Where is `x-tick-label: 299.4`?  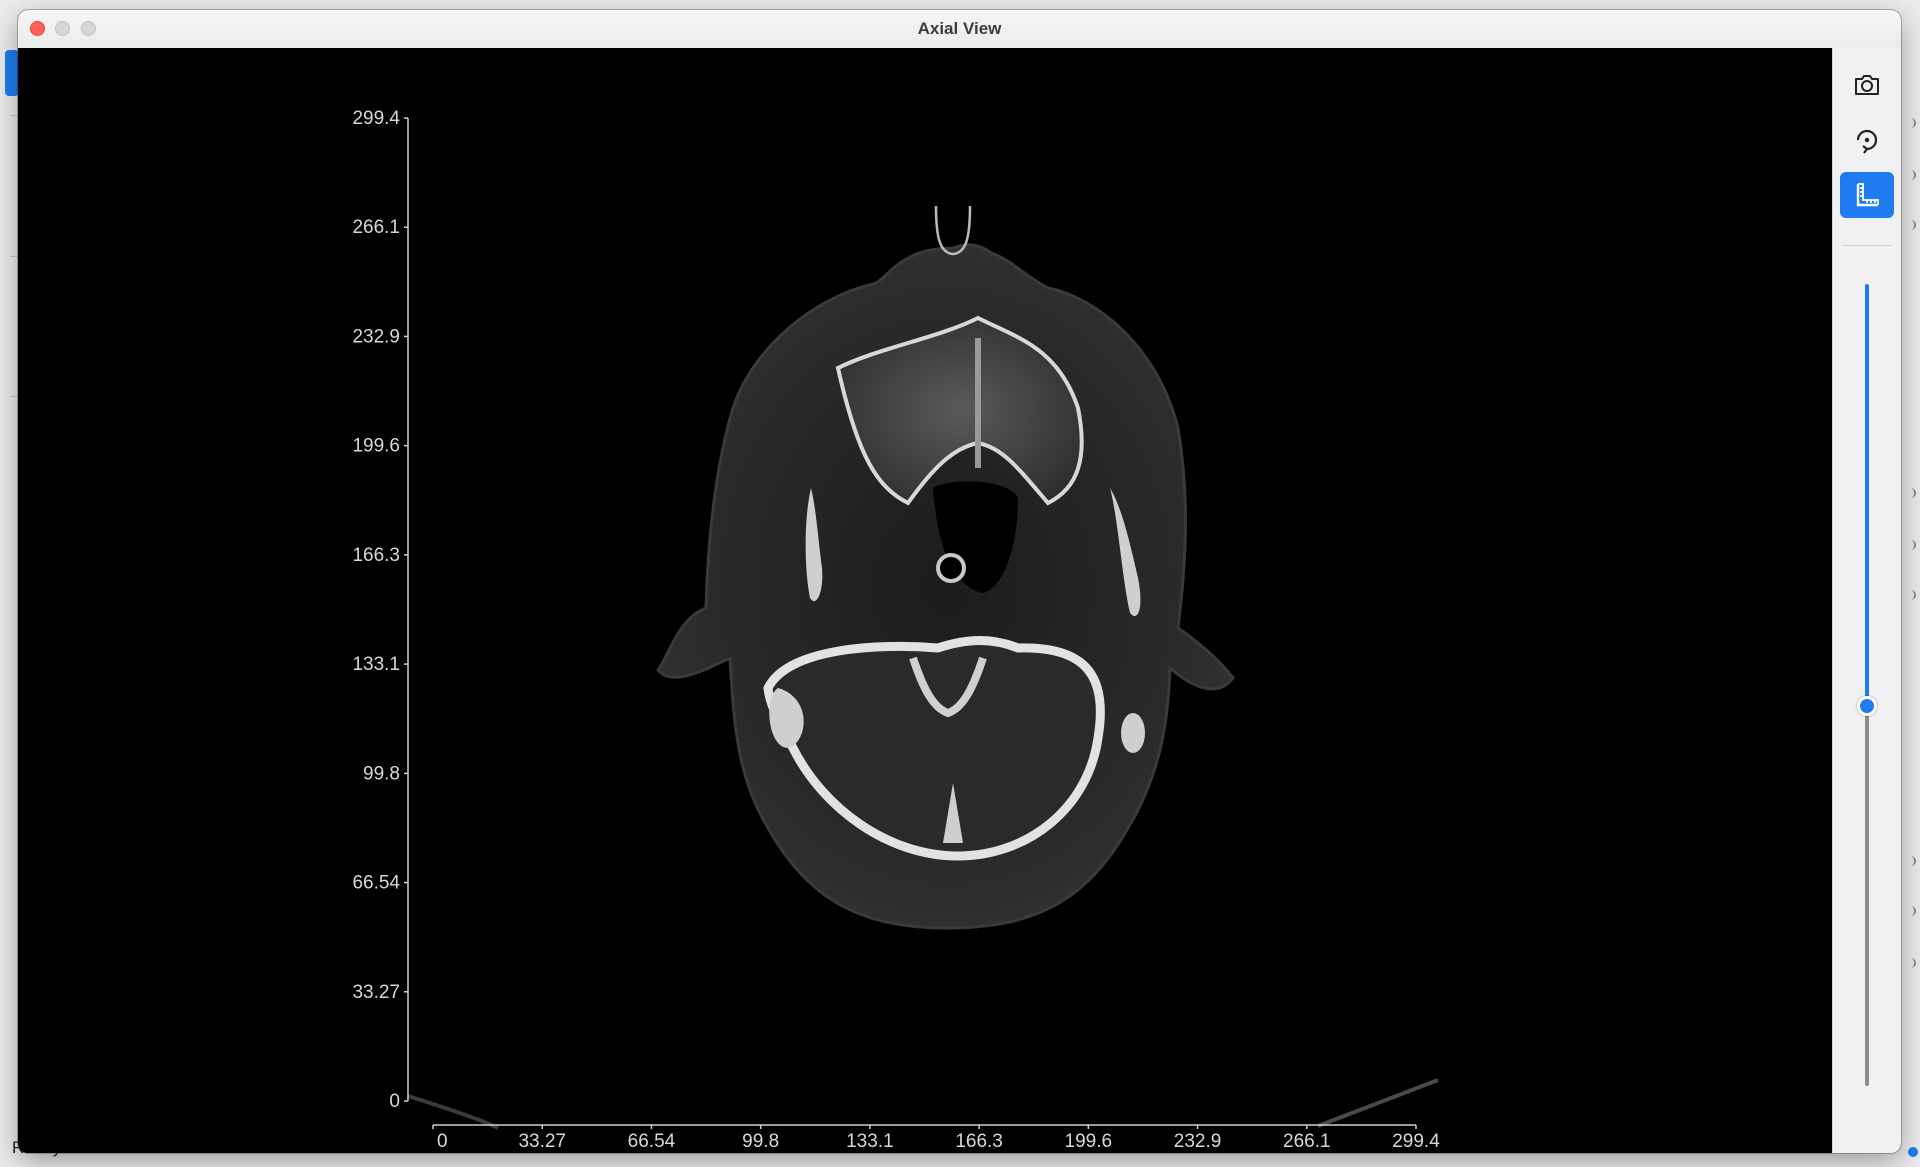
x-tick-label: 299.4 is located at coordinates (1416, 1141).